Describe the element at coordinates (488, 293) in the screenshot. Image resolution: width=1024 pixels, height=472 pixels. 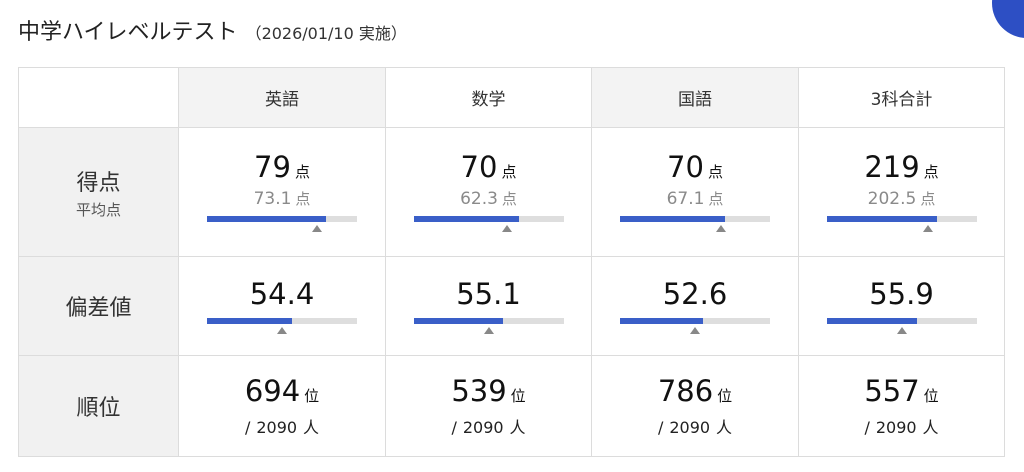
I see `deviation-value: 55.1` at that location.